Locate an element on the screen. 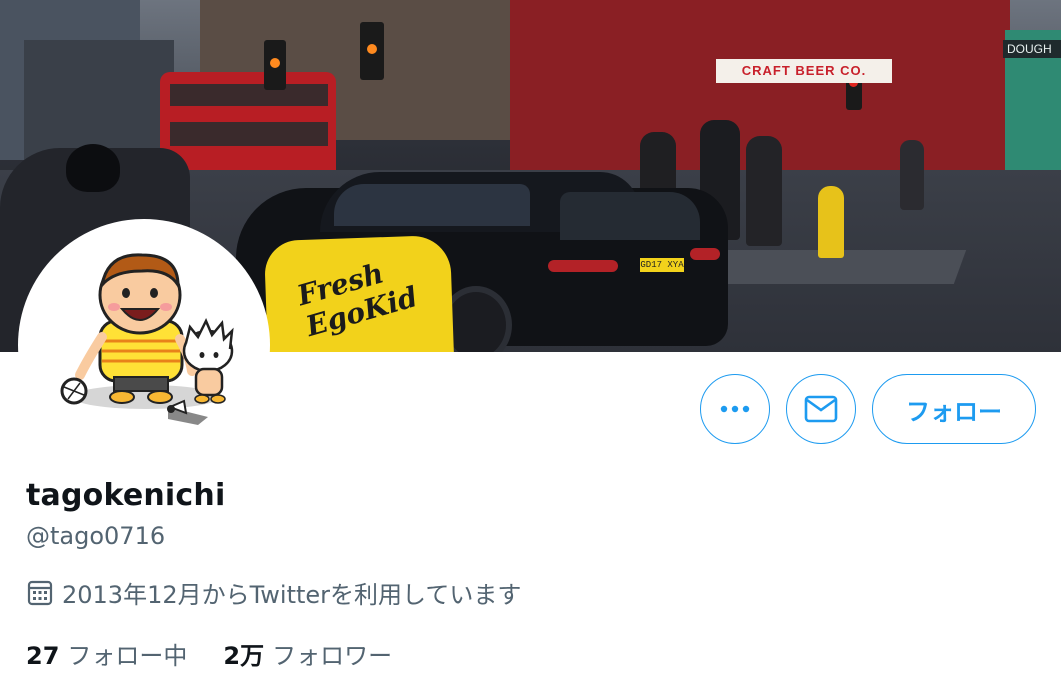 This screenshot has height=682, width=1061. profile-joined: 2013年12月からTwitterを利用しています is located at coordinates (273, 592).